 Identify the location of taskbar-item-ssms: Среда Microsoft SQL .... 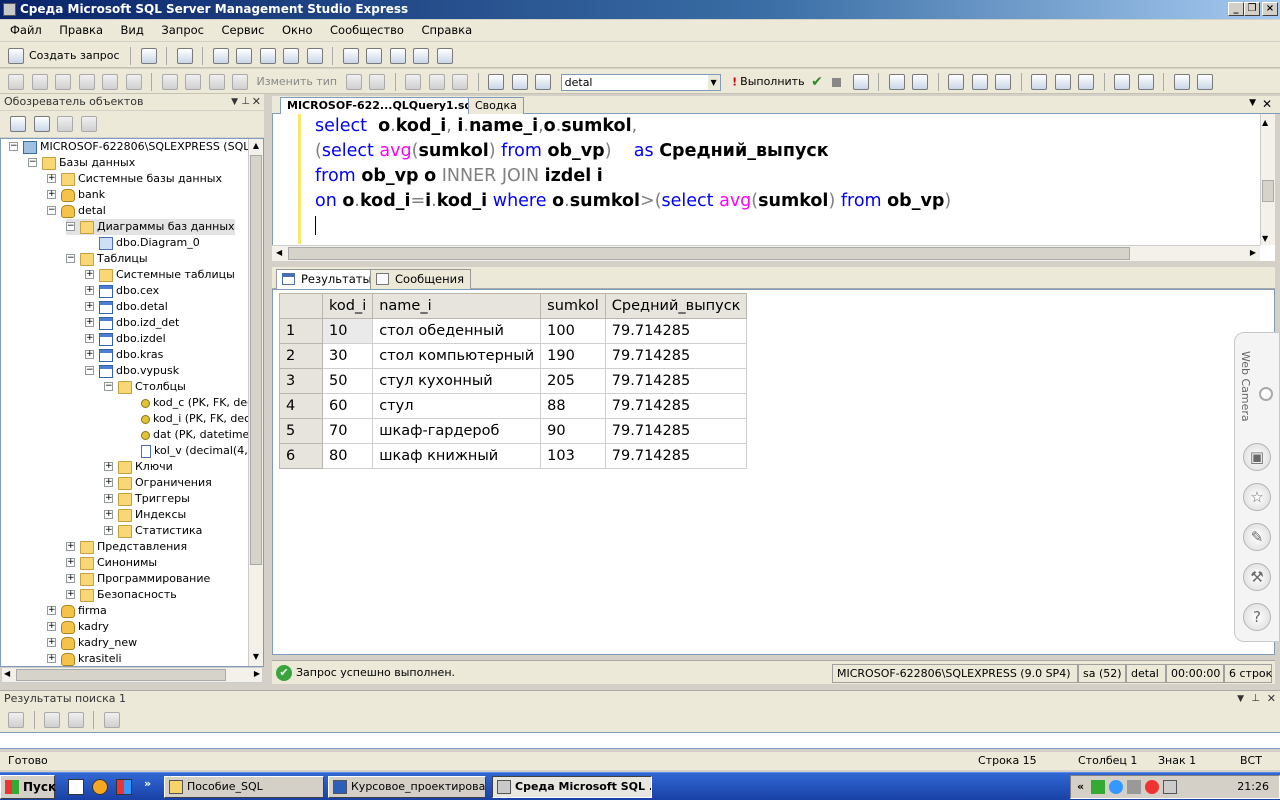
(572, 787).